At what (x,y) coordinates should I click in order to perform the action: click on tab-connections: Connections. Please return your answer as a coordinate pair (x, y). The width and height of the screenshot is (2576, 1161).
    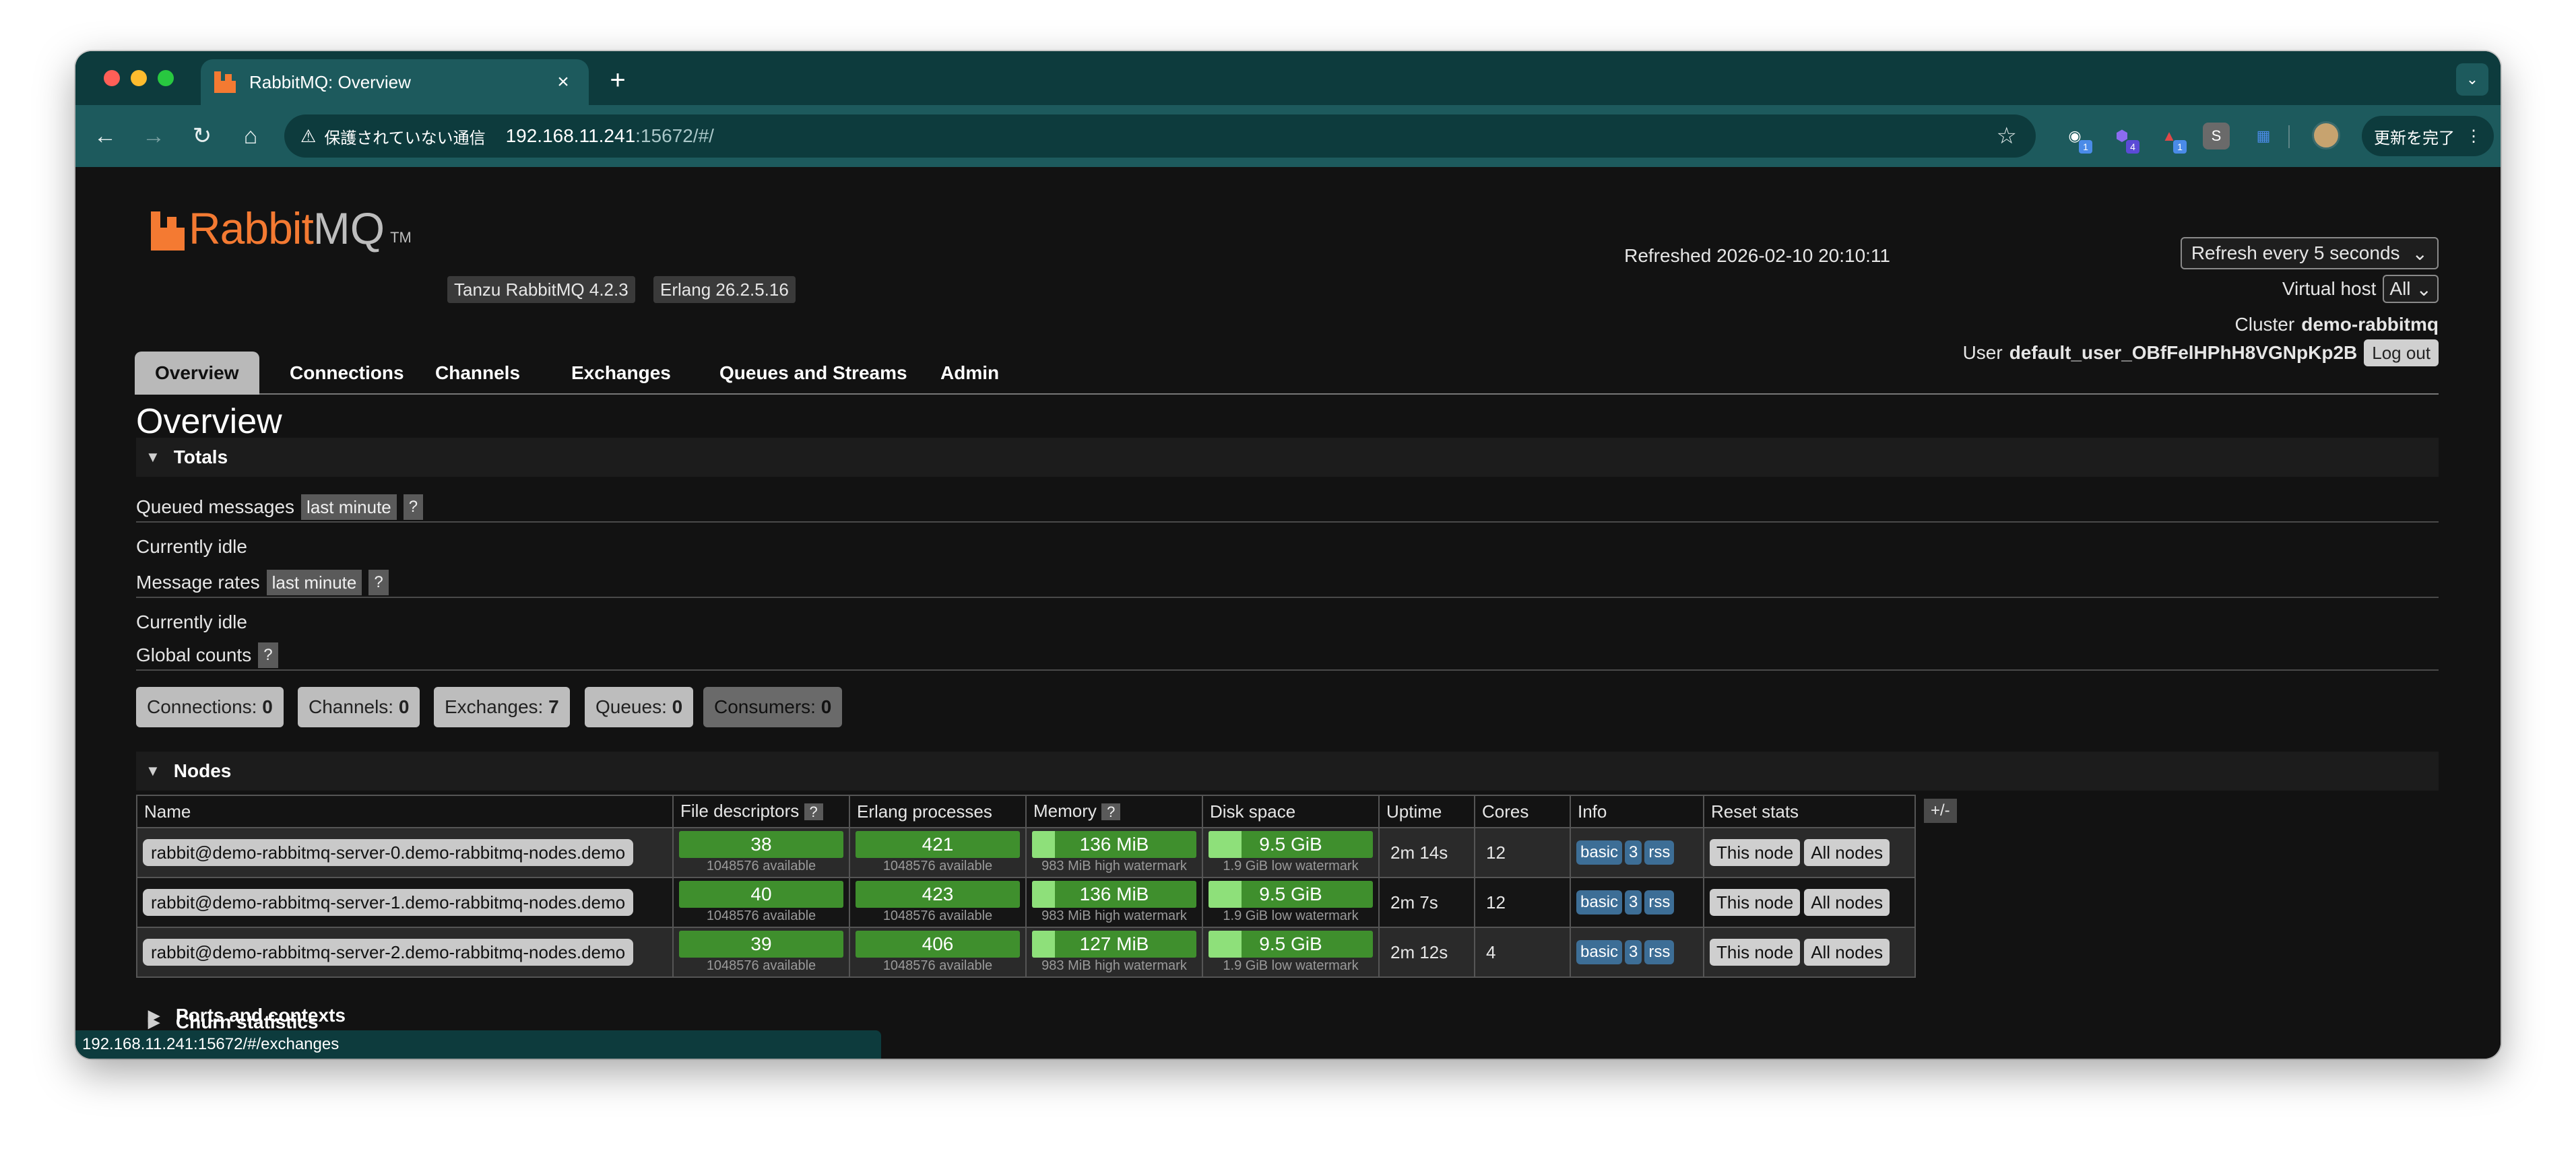
    Looking at the image, I should click on (347, 373).